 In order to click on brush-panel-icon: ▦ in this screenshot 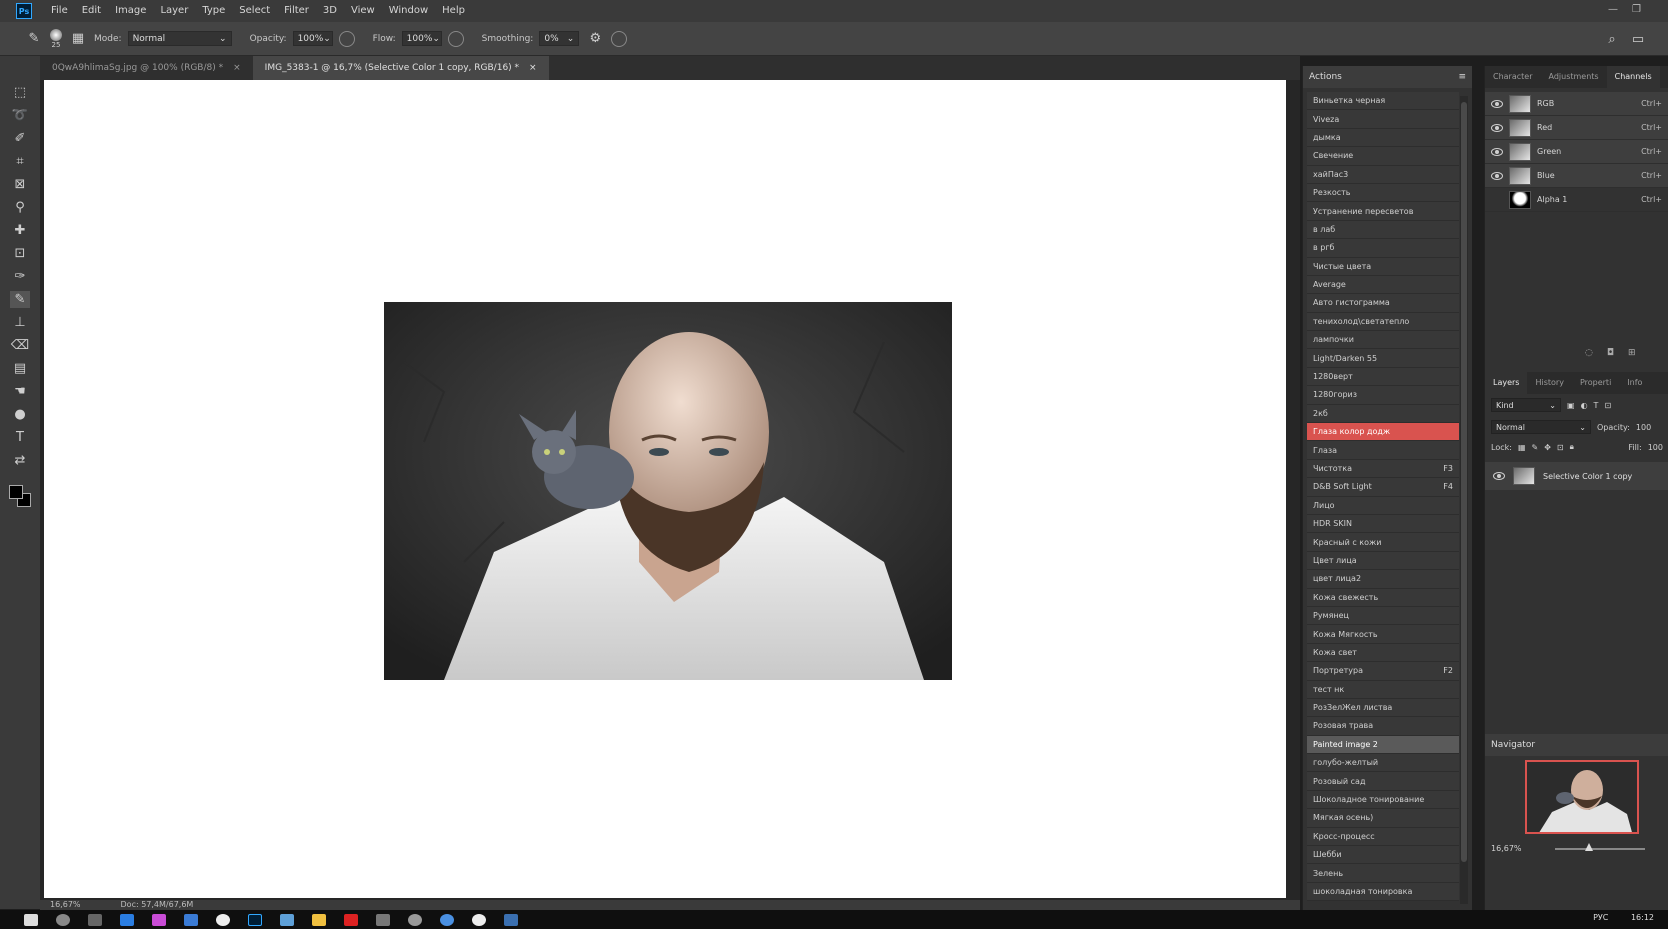, I will do `click(78, 38)`.